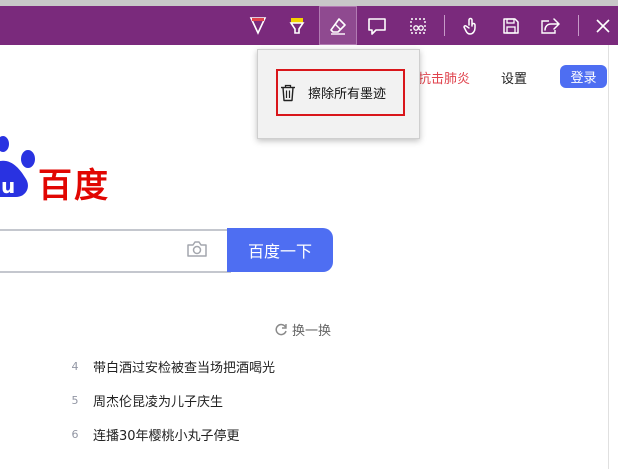 This screenshot has height=469, width=618. I want to click on hot-title: 周杰伦昆凌为儿子庆生, so click(158, 402).